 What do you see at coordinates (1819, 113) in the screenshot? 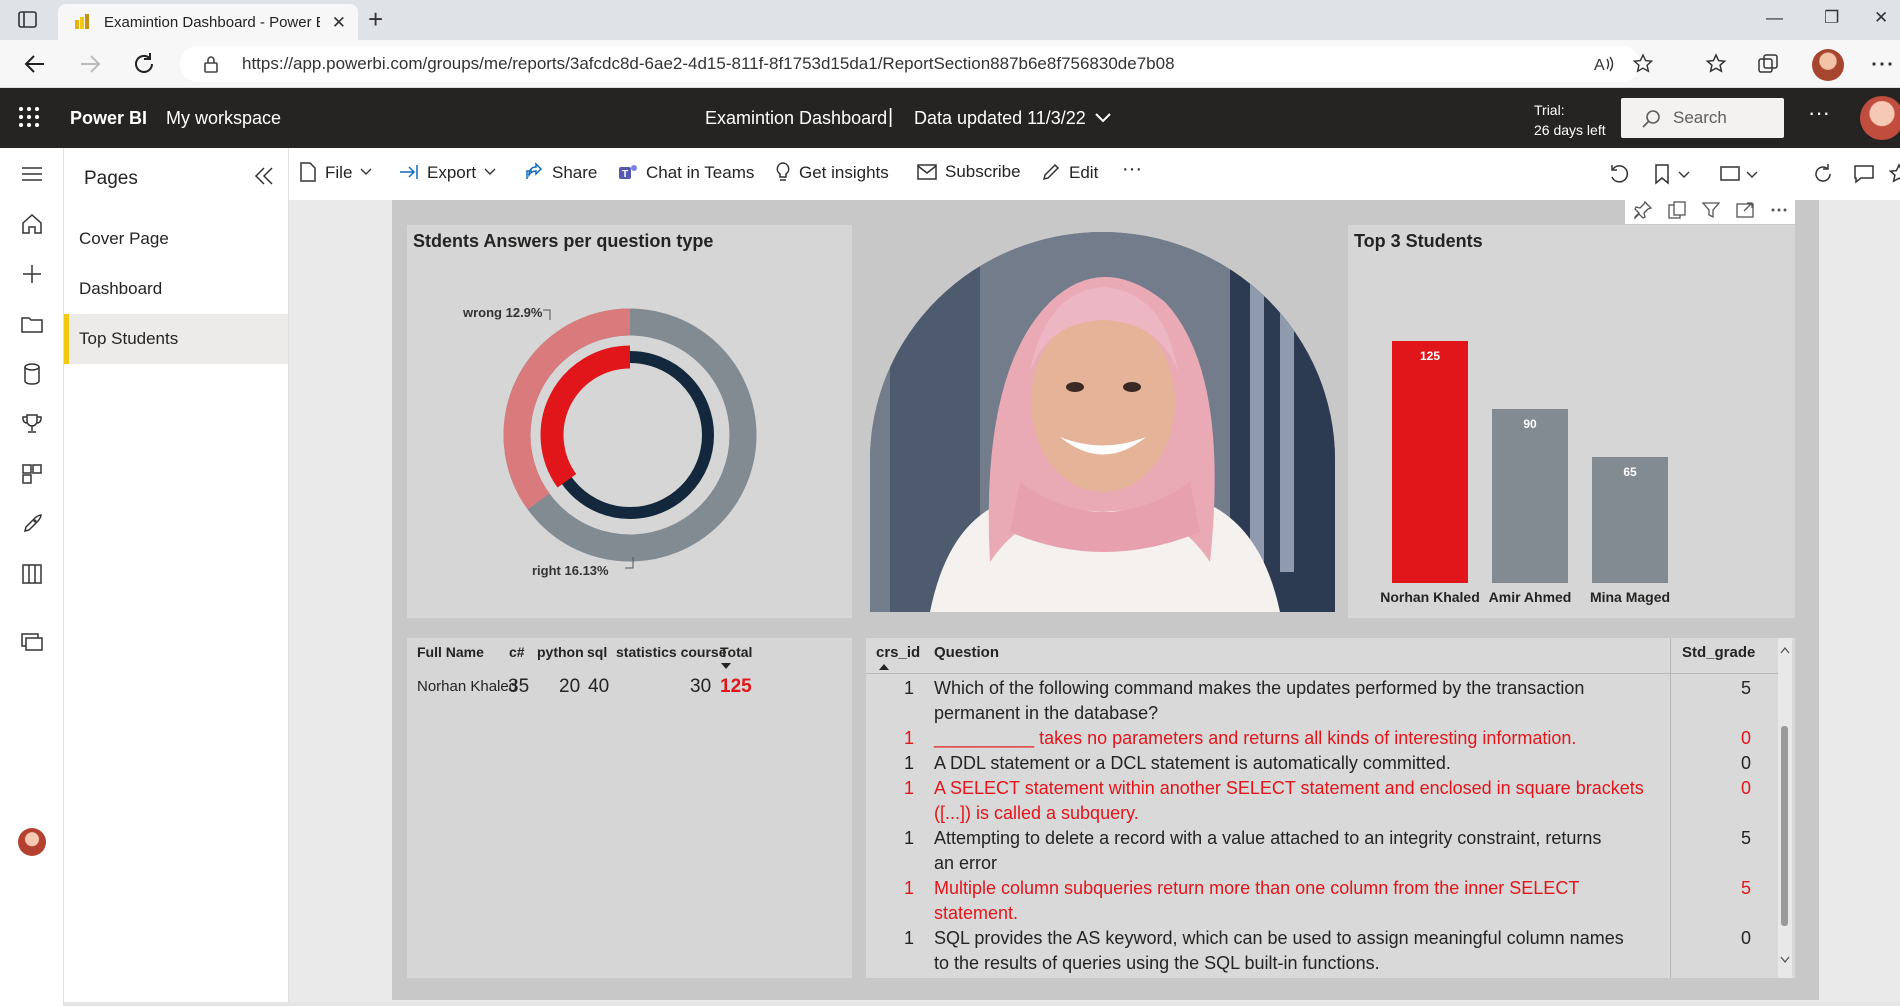
I see `header-more-icon: ···` at bounding box center [1819, 113].